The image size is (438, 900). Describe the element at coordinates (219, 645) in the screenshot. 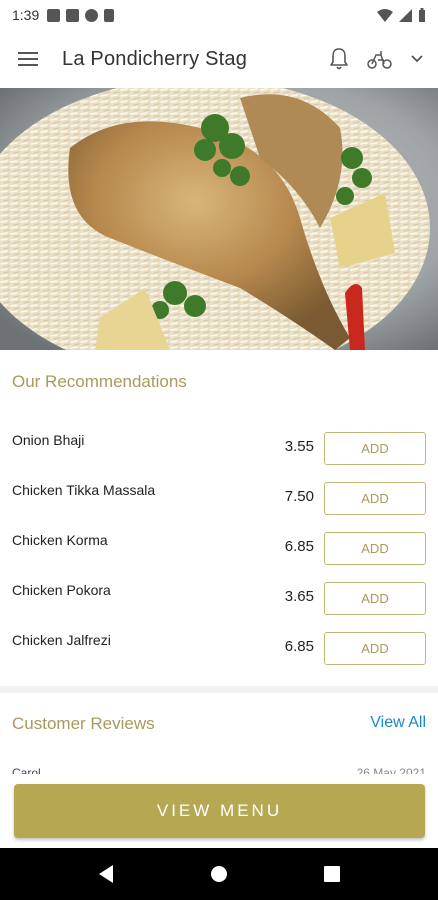

I see `list-item: Chicken Jalfrezi 6.85 ADD` at that location.